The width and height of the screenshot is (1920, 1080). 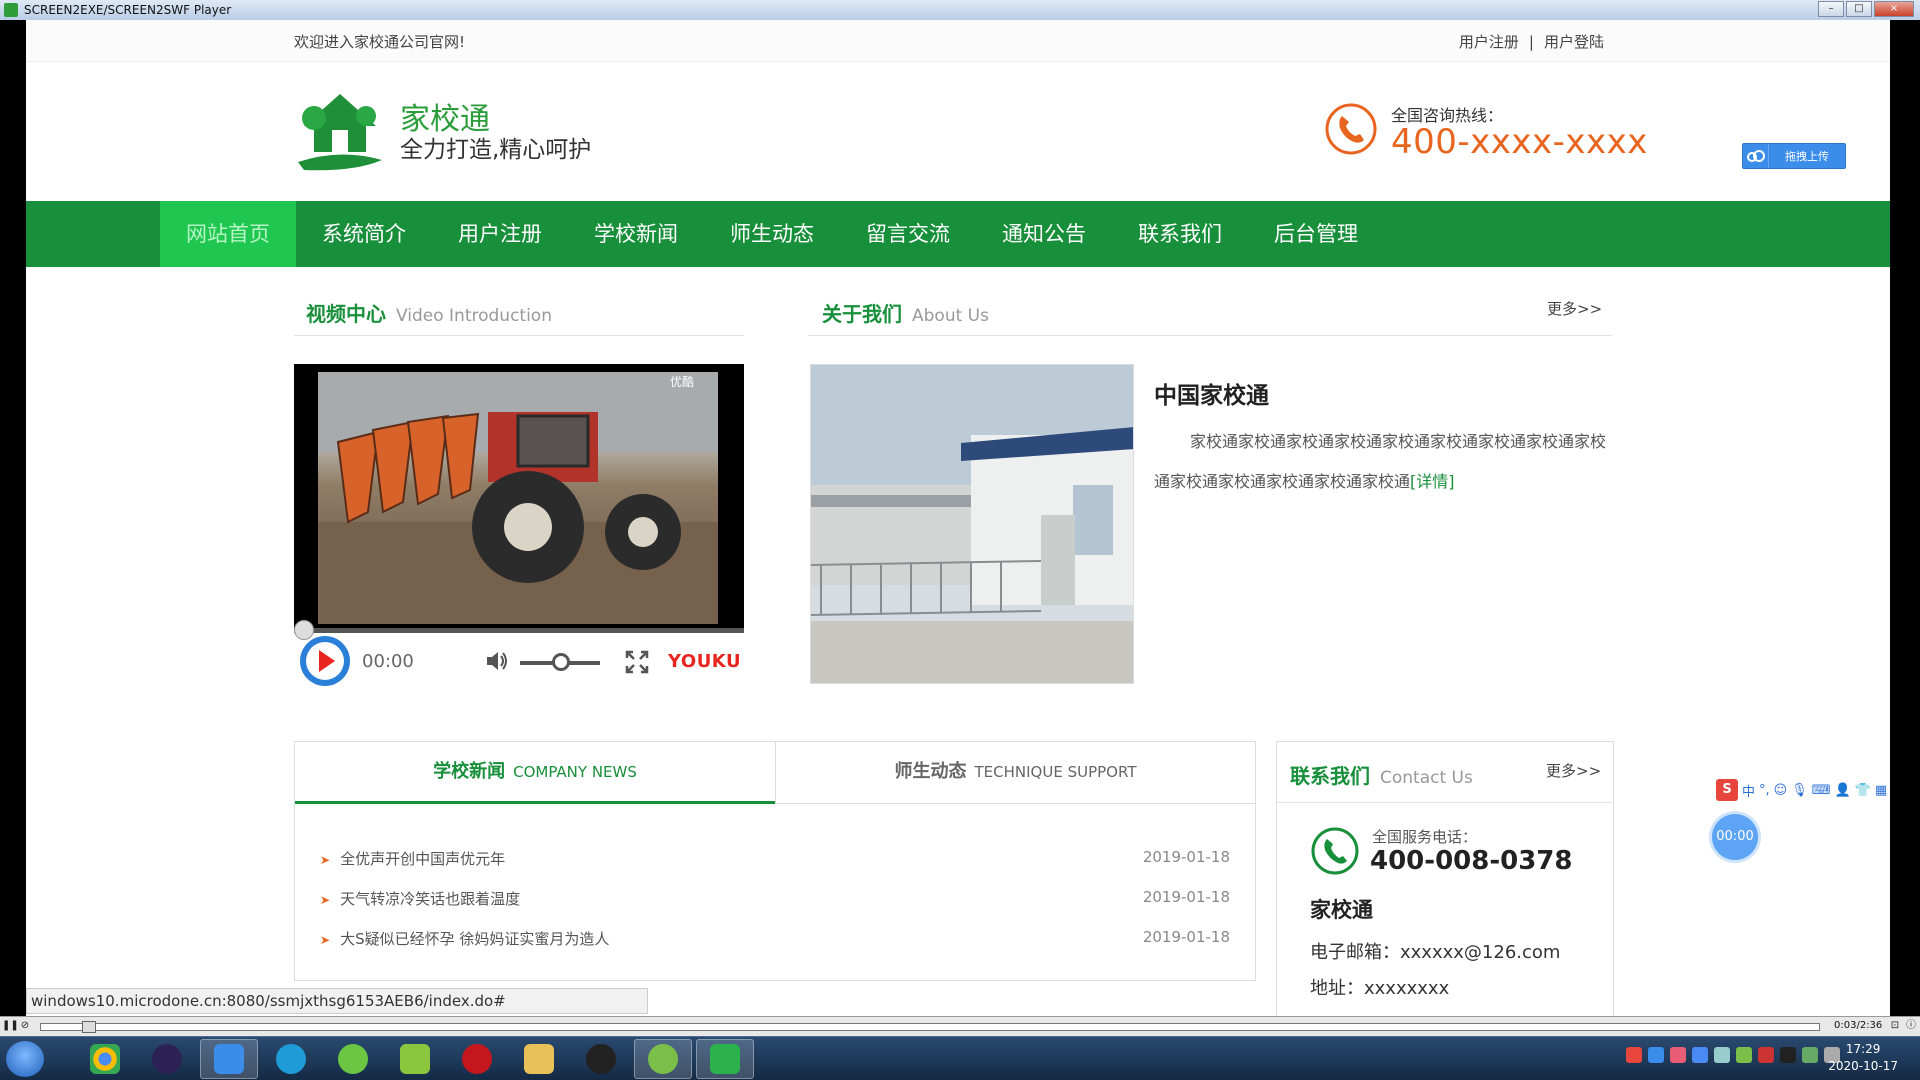 I want to click on taskbar-clock: 17:29 2020-10-17, so click(x=1863, y=1058).